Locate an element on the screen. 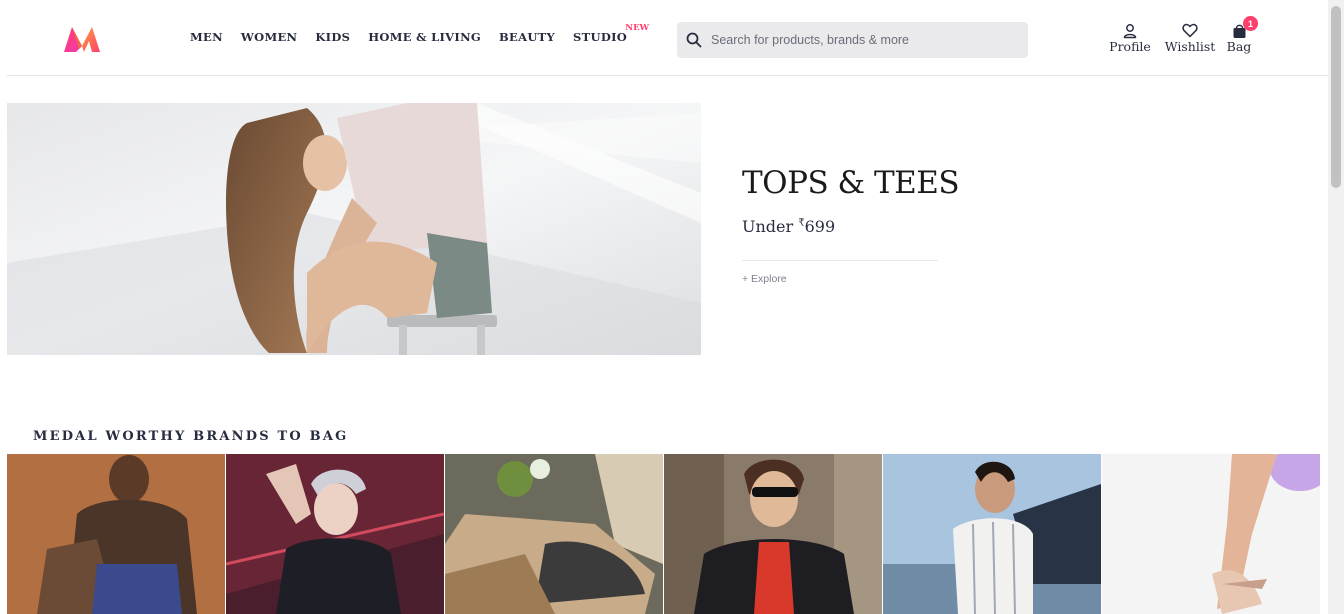 This screenshot has height=614, width=1344. nav-item-label: WOMEN is located at coordinates (269, 37).